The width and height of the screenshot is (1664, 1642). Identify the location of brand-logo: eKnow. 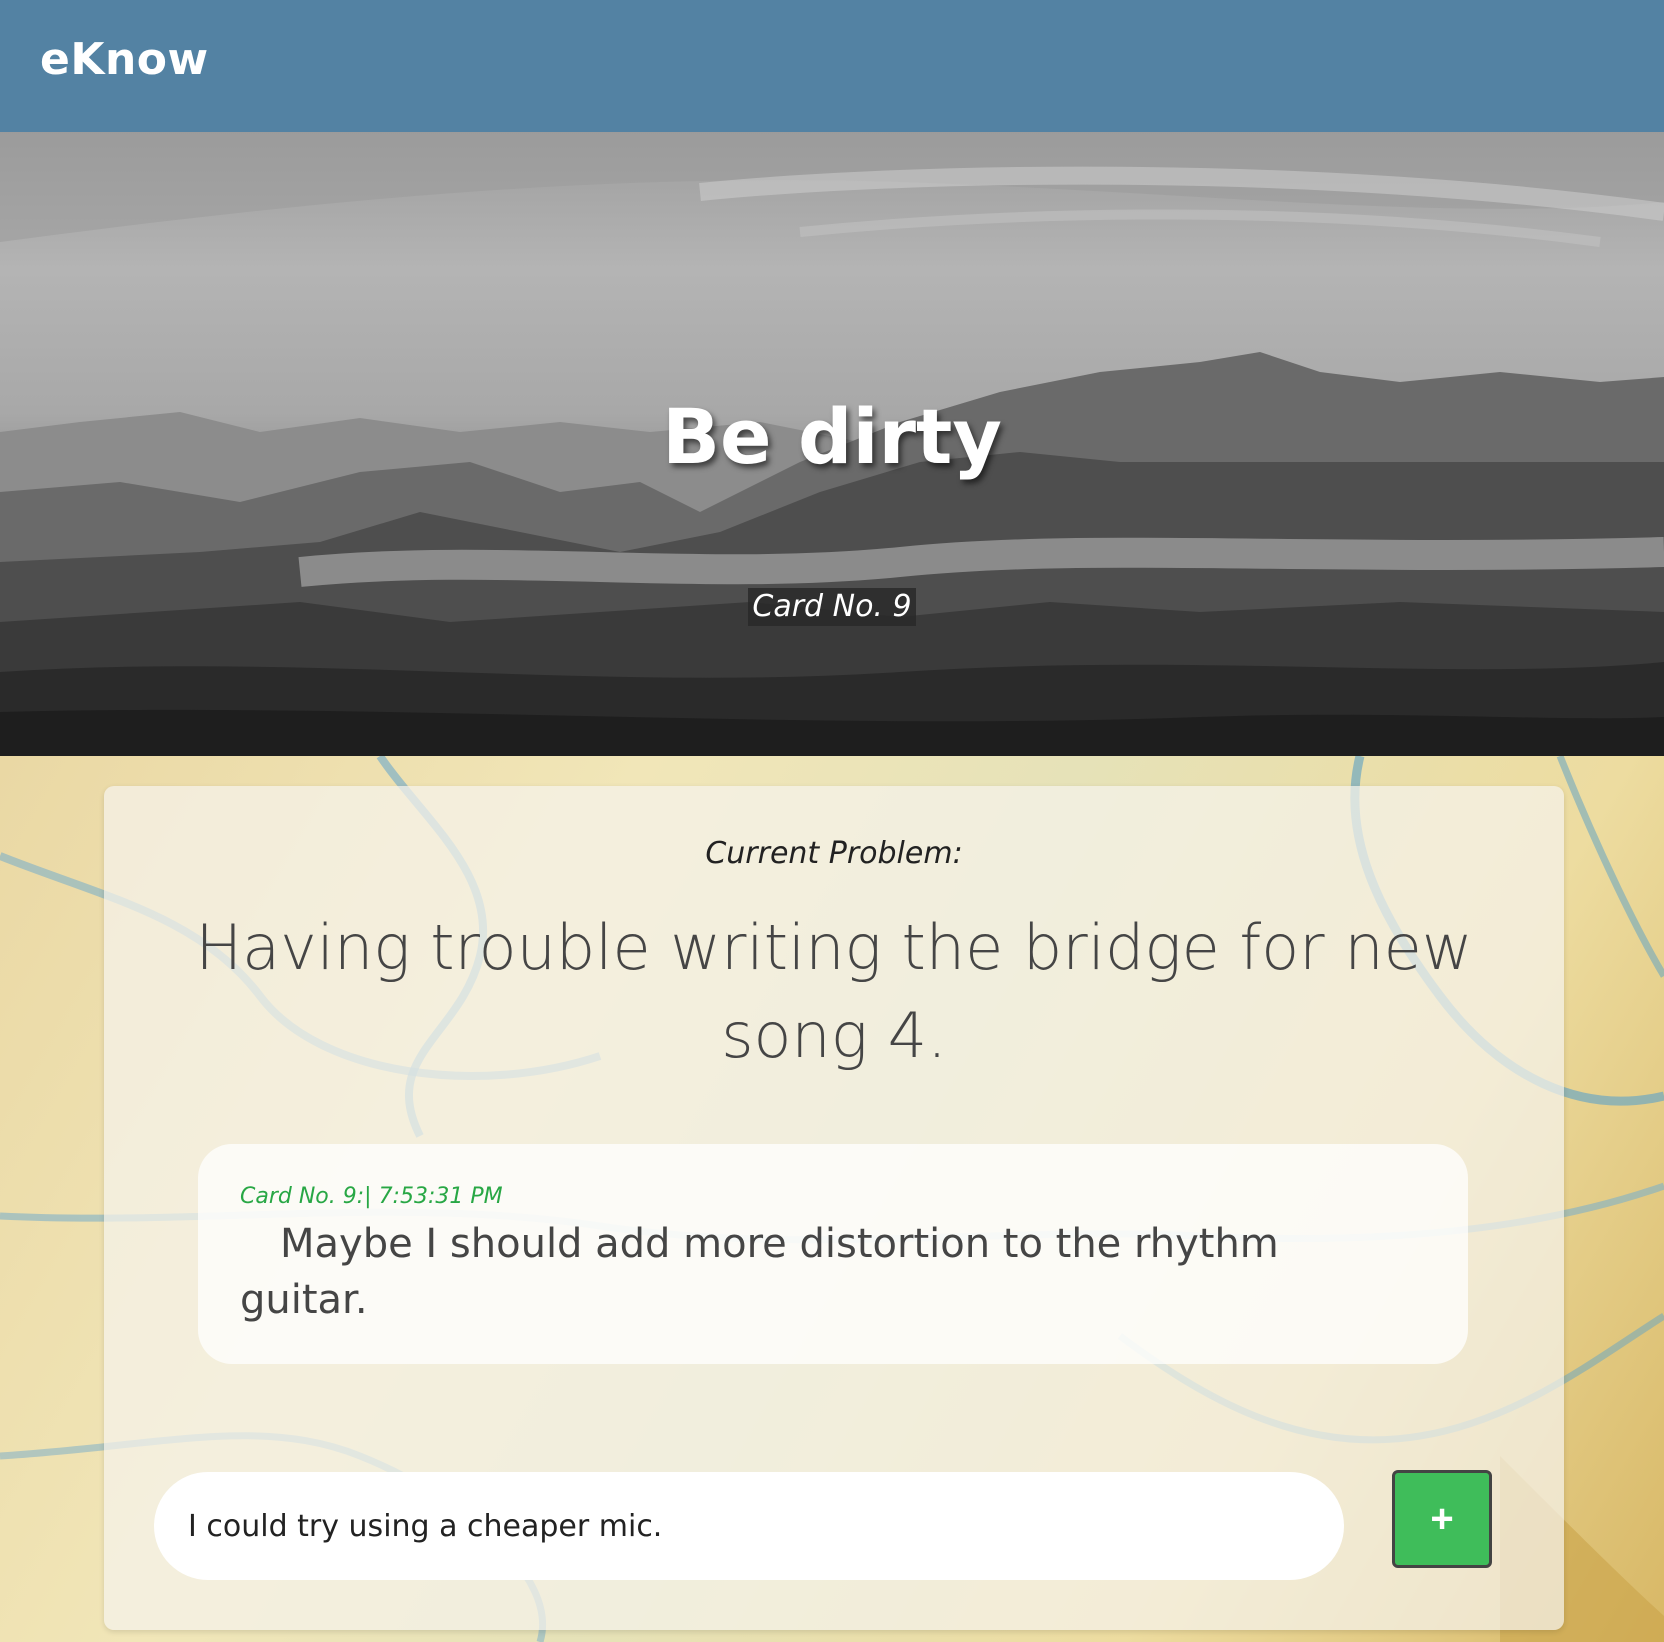
(124, 59).